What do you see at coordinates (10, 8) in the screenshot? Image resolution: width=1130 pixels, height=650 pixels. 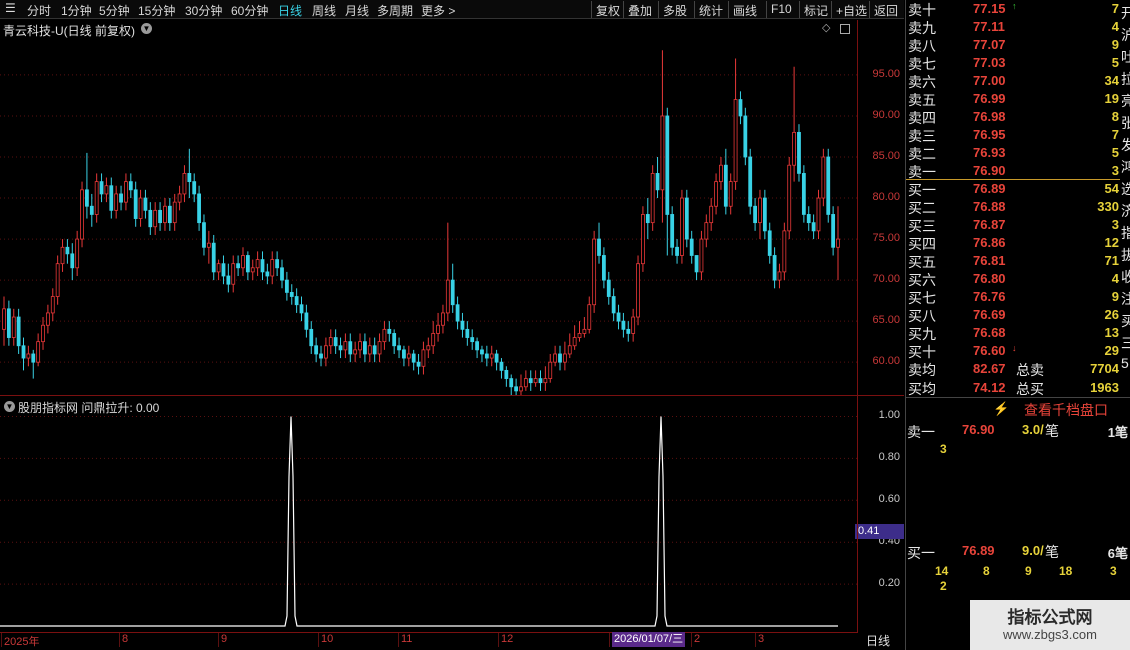 I see `menu-icon: ☰` at bounding box center [10, 8].